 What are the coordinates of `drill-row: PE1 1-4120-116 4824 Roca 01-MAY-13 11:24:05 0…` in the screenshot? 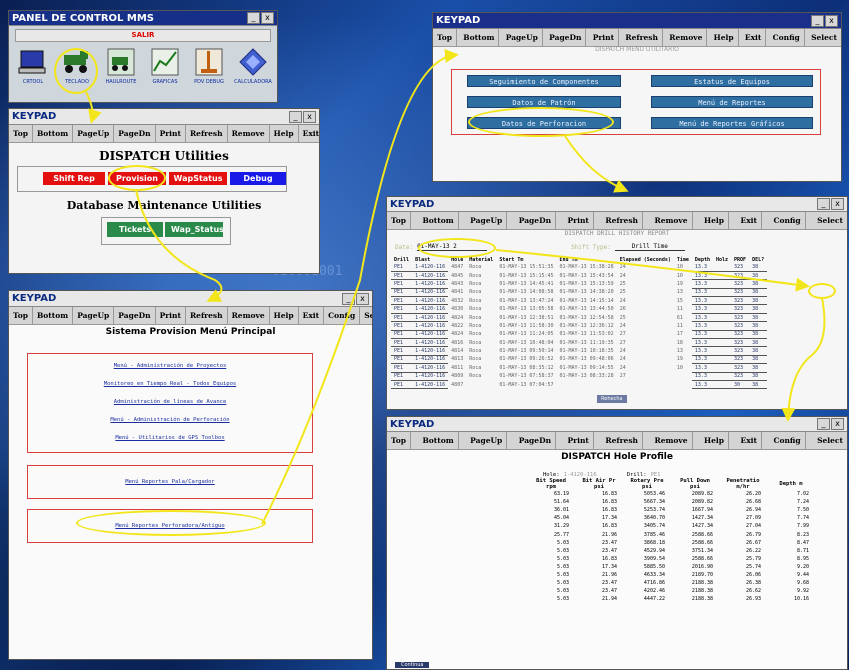 It's located at (579, 335).